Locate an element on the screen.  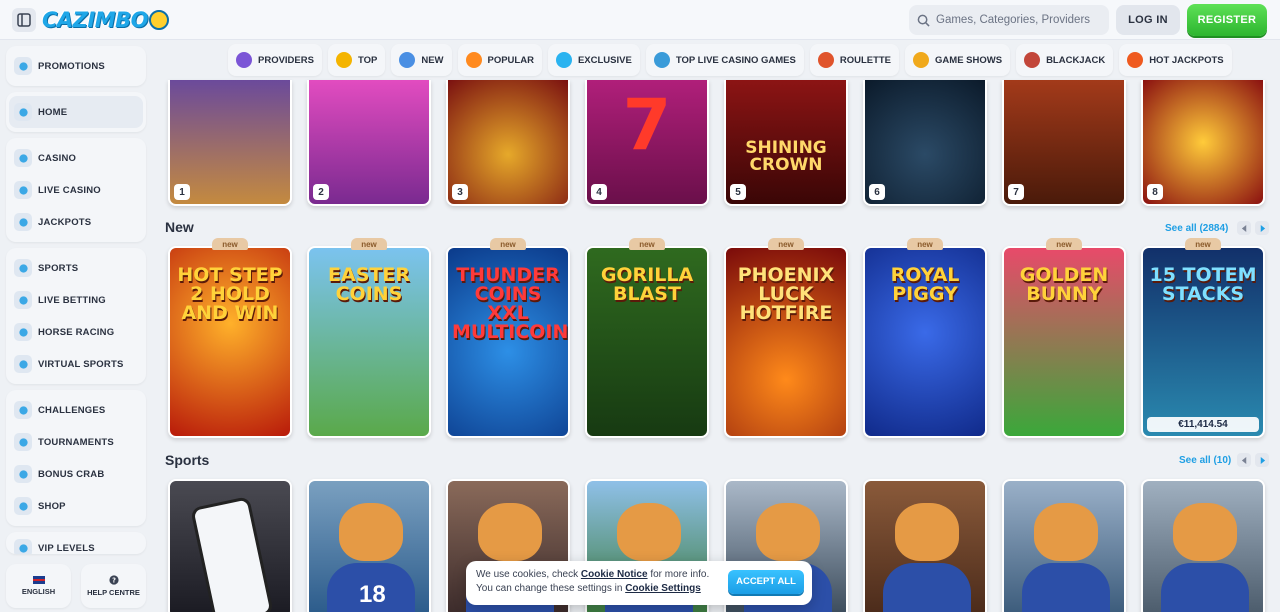
game-tile: GOLDEN BUNNY is located at coordinates (1064, 342).